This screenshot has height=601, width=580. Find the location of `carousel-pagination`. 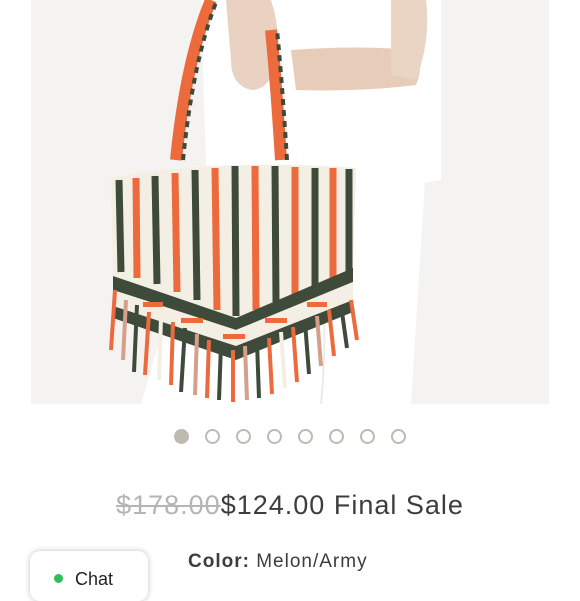

carousel-pagination is located at coordinates (290, 436).